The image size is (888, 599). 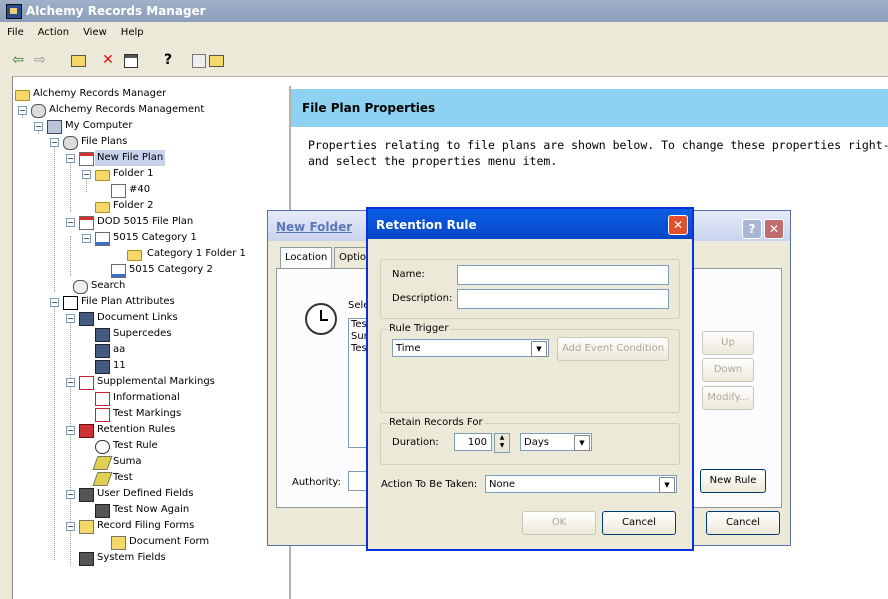 I want to click on retention-rule-title: Retention Rule, so click(x=426, y=225).